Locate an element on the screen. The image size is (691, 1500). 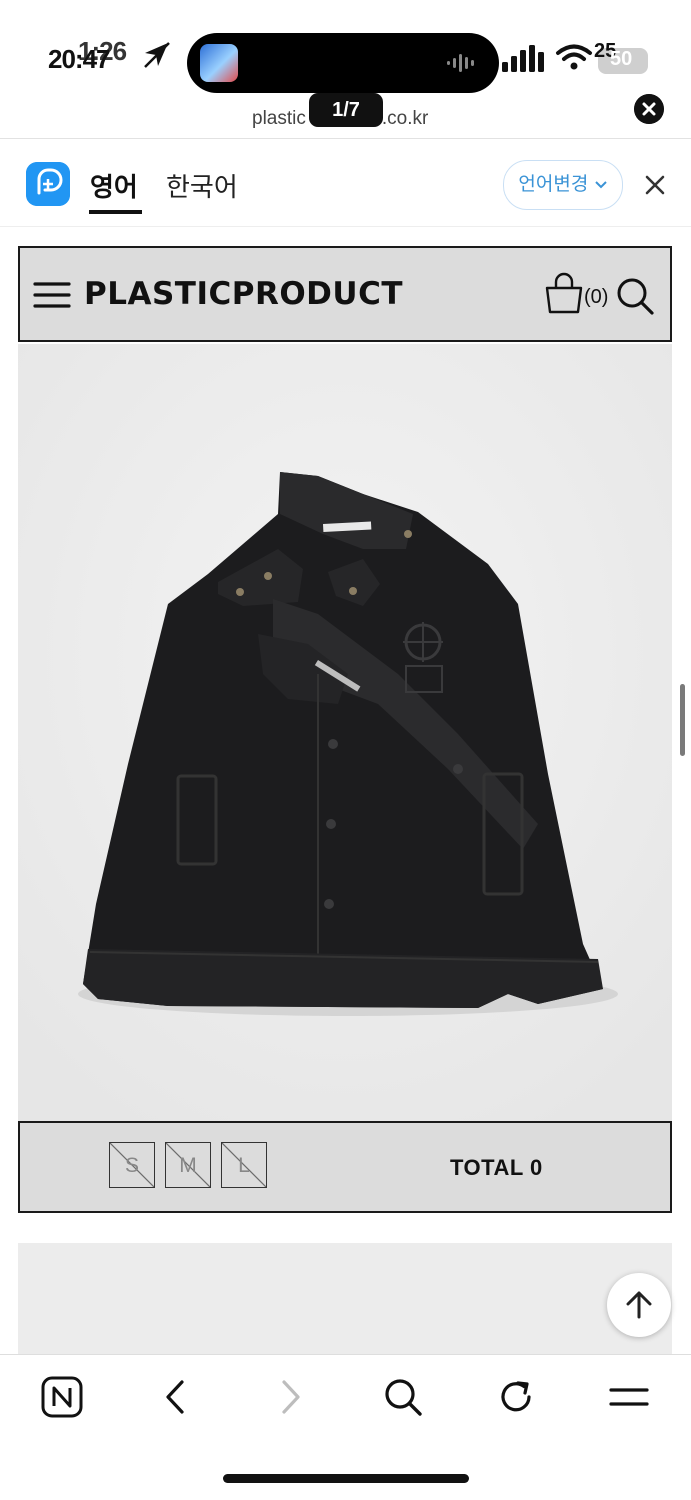
chevron-down-icon is located at coordinates (600, 185).